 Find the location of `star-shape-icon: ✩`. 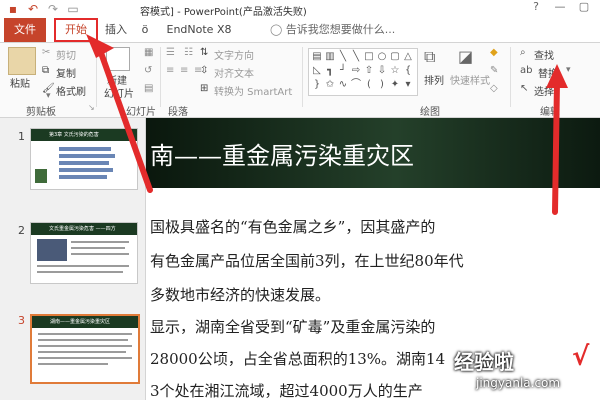

star-shape-icon: ✩ is located at coordinates (330, 84).